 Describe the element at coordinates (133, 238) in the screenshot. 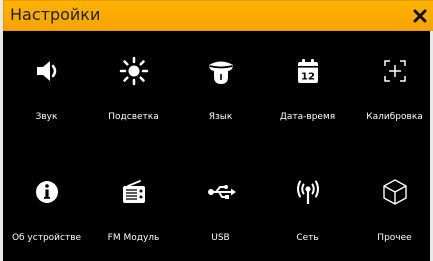

I see `setting-label: FM Модуль` at that location.